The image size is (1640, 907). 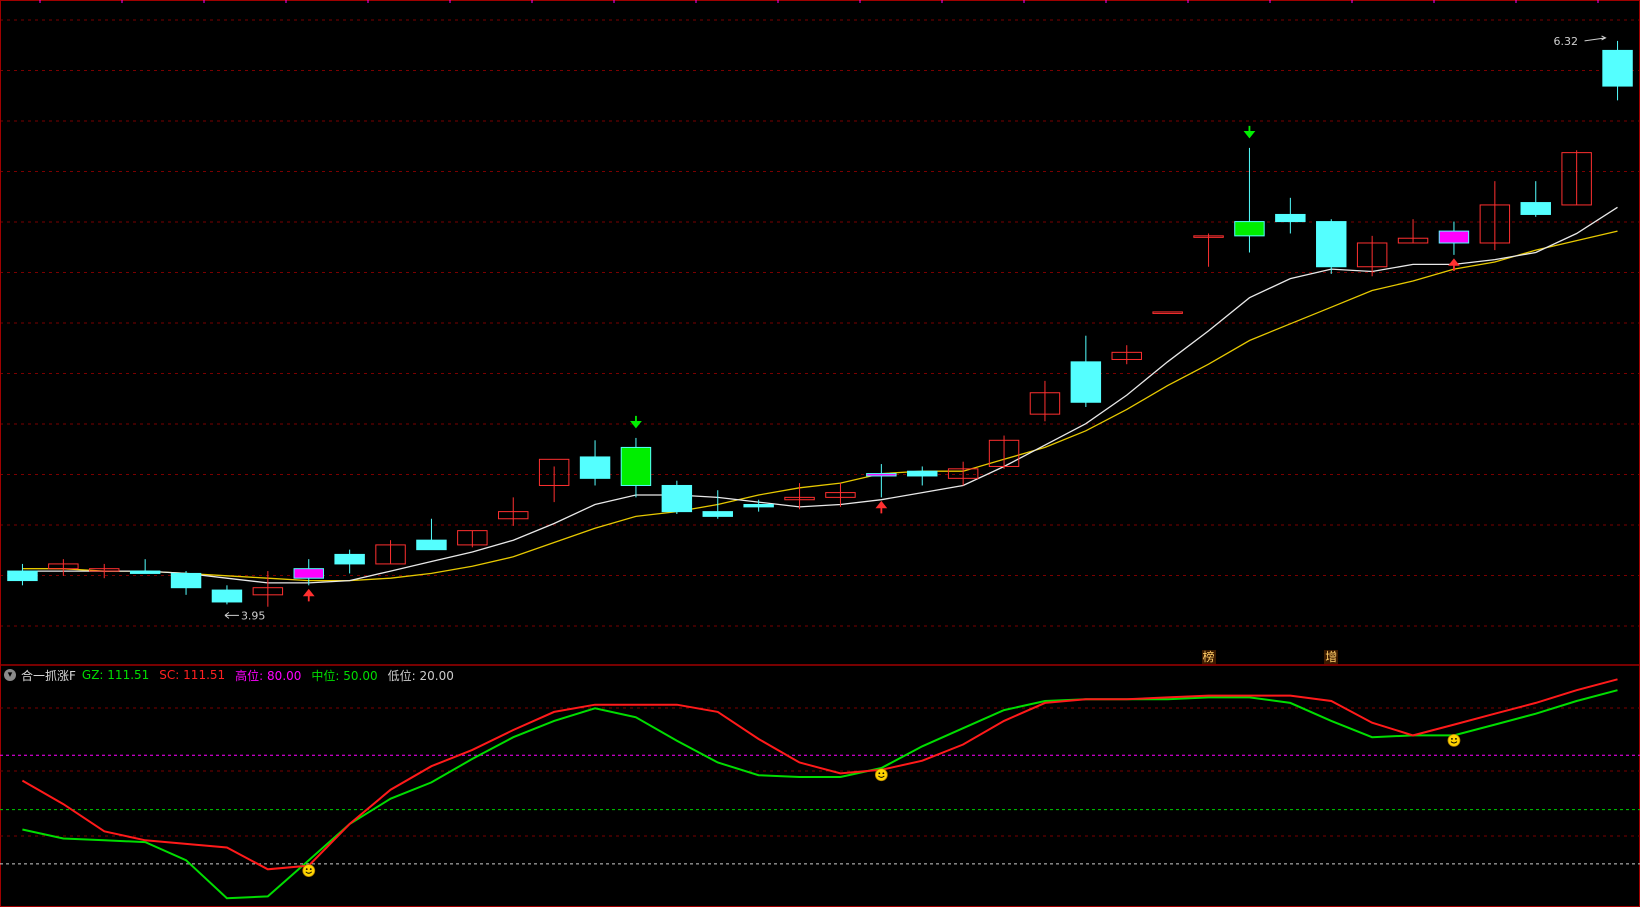 What do you see at coordinates (325, 675) in the screenshot?
I see `mid-level-label: 中位:` at bounding box center [325, 675].